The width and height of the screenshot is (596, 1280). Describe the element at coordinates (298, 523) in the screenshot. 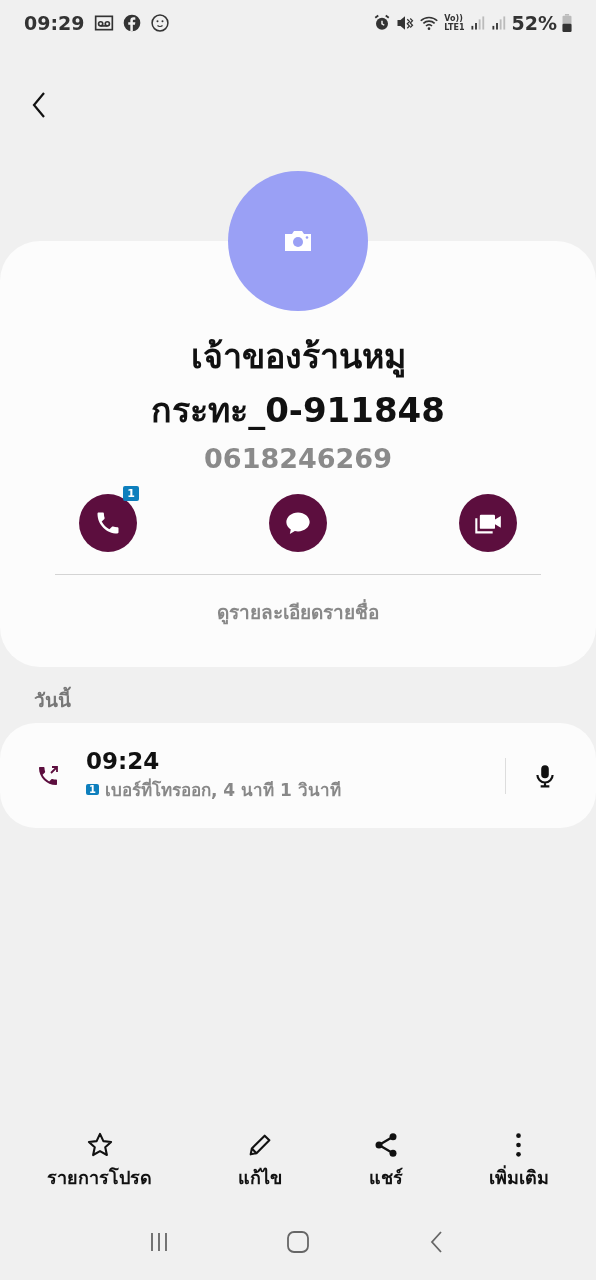

I see `message-button` at that location.